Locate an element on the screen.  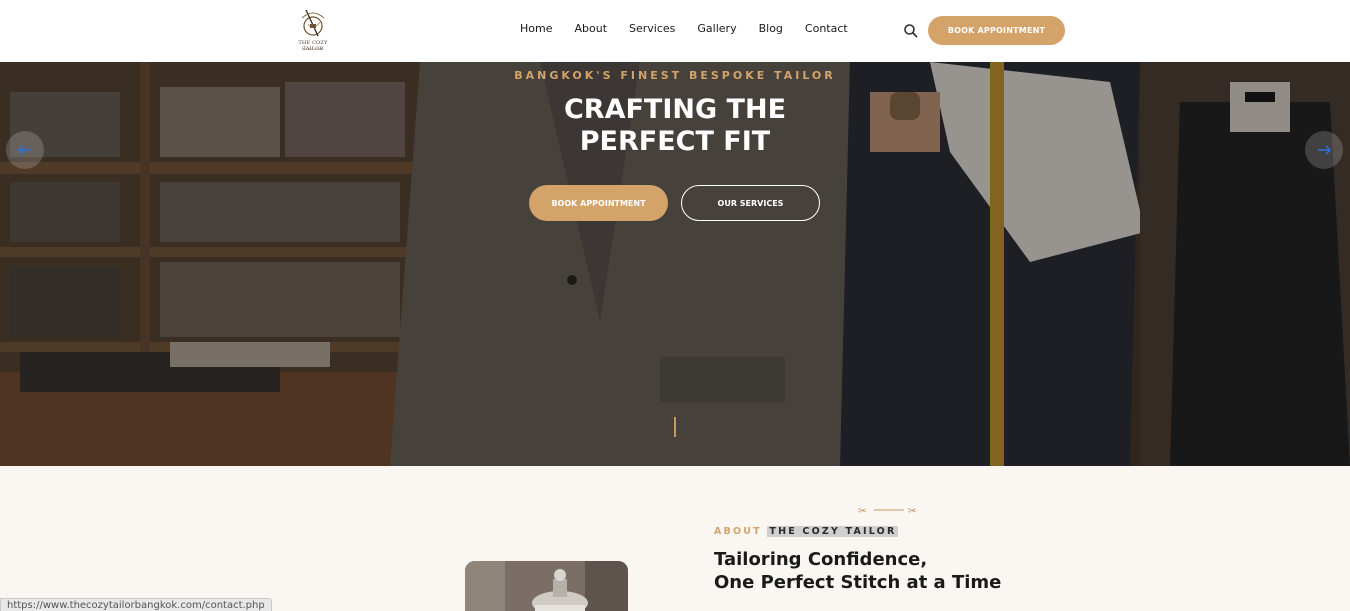
about-image is located at coordinates (546, 586).